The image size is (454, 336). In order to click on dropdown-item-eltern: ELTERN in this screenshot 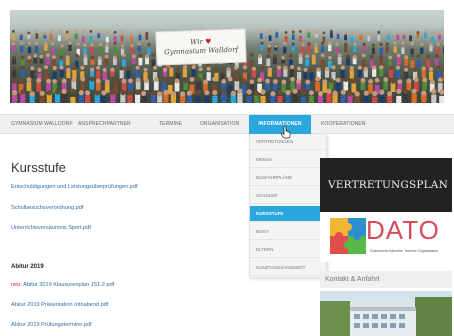, I will do `click(289, 250)`.